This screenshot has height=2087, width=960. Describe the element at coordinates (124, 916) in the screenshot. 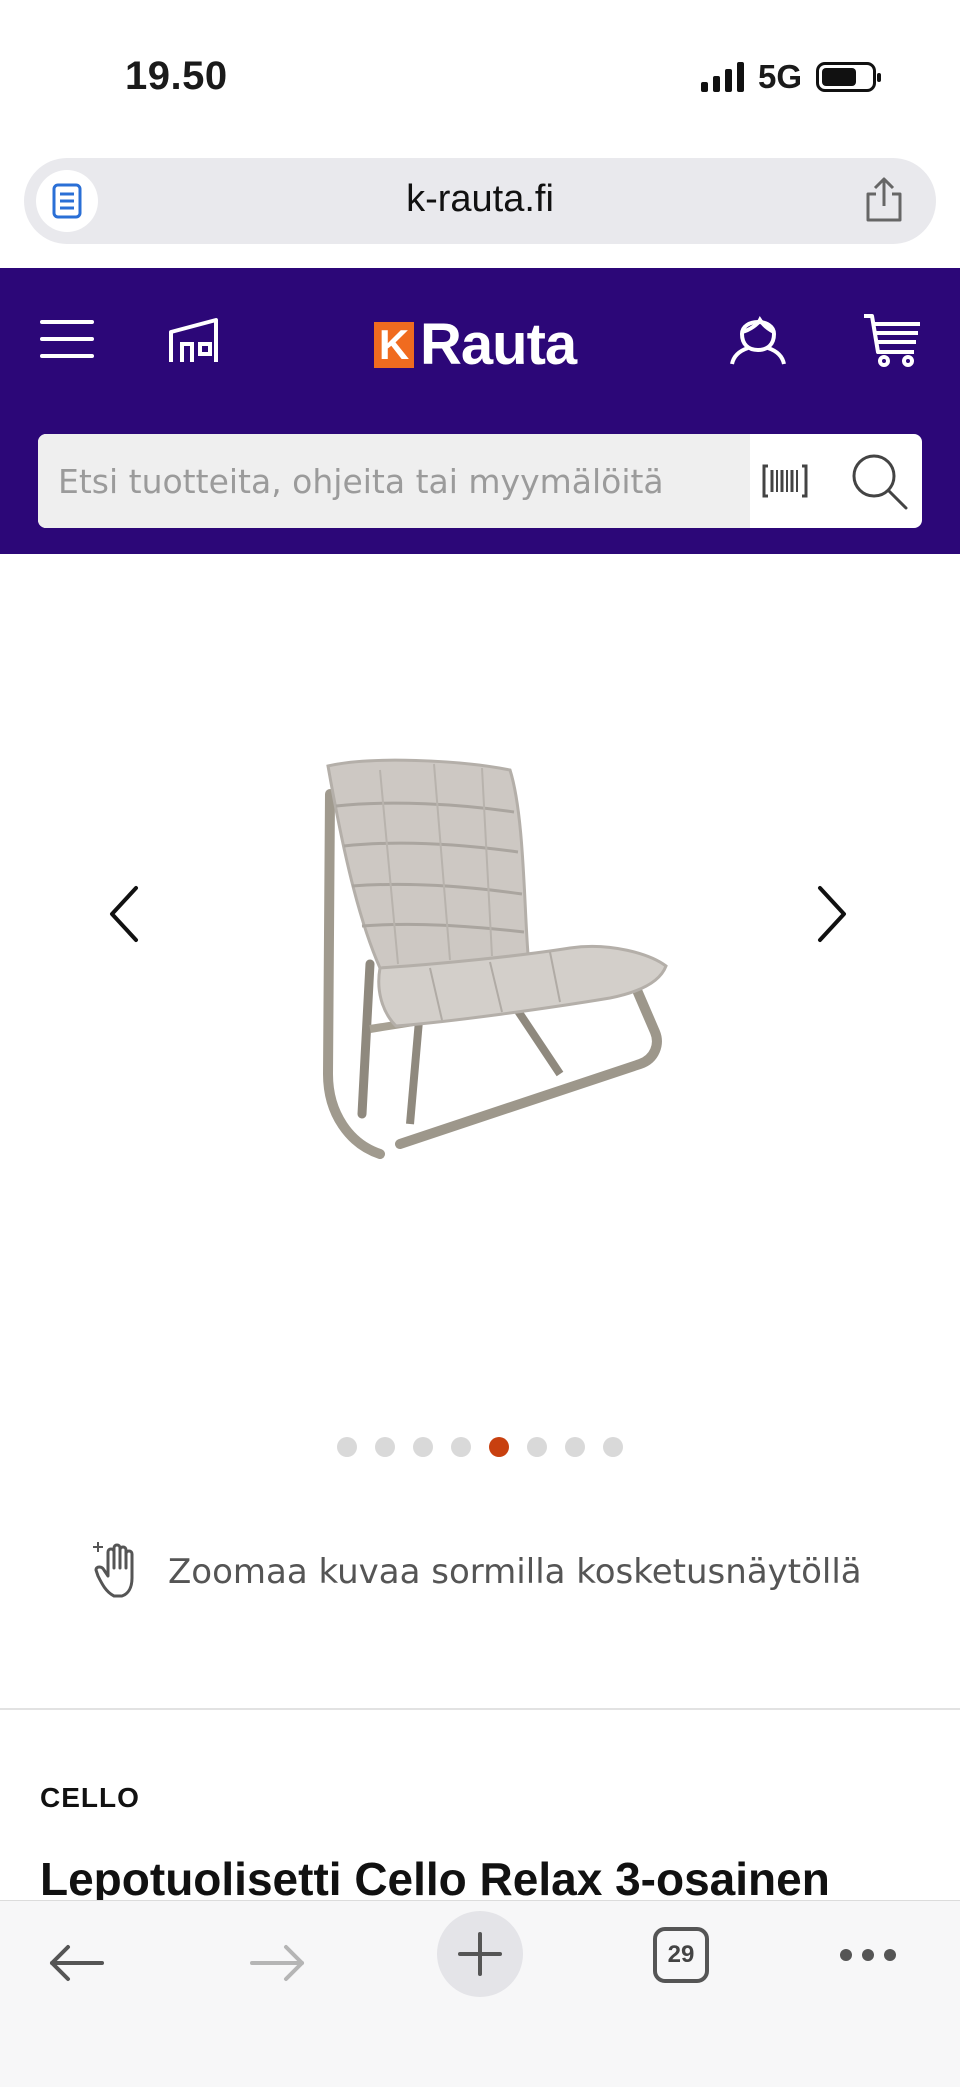

I see `chevron-left-icon` at that location.